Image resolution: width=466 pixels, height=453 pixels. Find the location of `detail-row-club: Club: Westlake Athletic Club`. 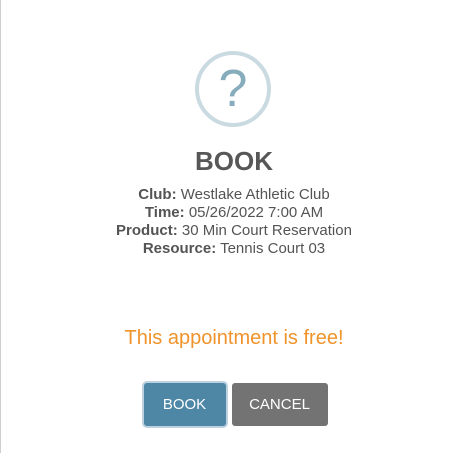

detail-row-club: Club: Westlake Athletic Club is located at coordinates (233, 195).